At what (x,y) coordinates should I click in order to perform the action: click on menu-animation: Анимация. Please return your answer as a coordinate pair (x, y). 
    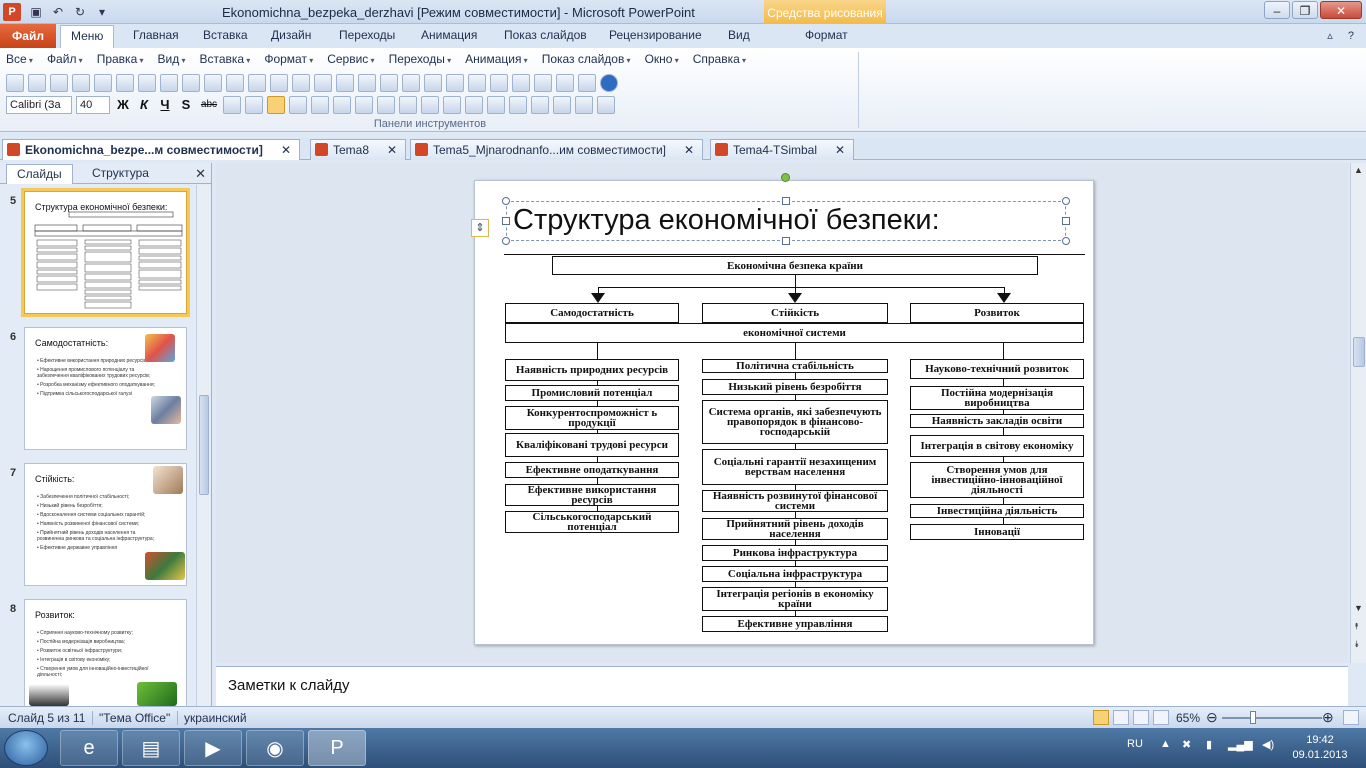
    Looking at the image, I should click on (496, 59).